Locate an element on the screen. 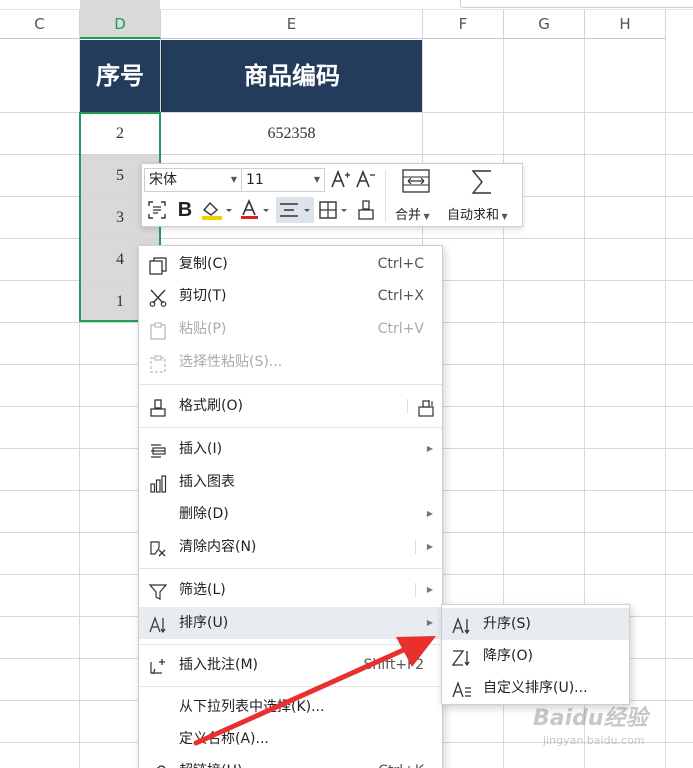  sort-icon is located at coordinates (158, 624).